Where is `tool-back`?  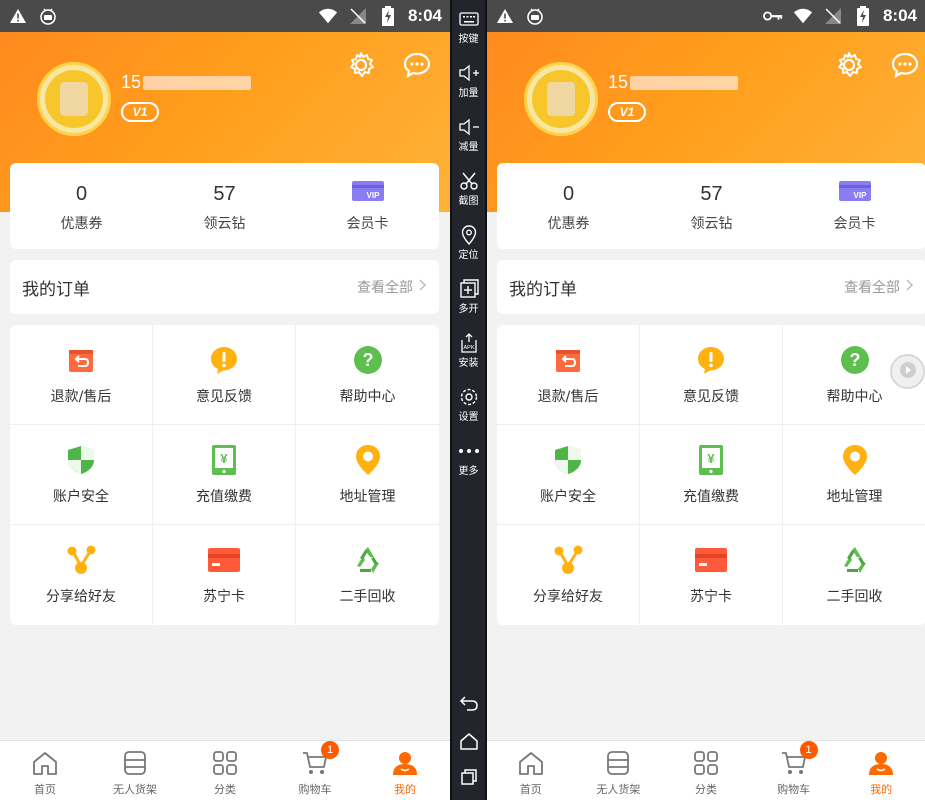
tool-back is located at coordinates (468, 703).